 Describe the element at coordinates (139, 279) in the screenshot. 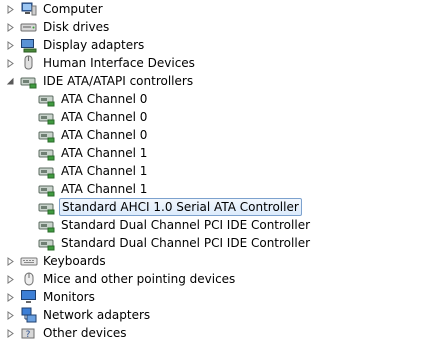

I see `tree-item-label: Mice and other pointing devices` at that location.